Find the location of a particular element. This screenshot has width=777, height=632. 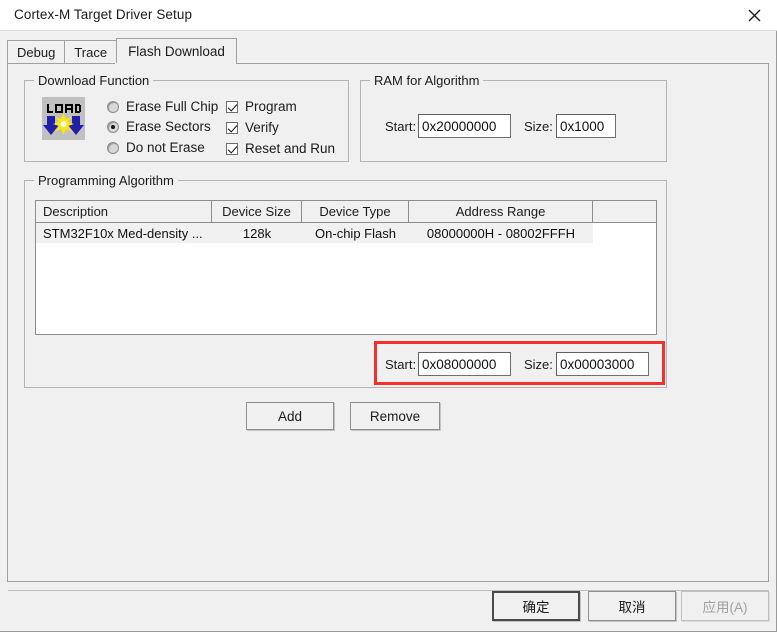

radio-erase-sectors: Erase Sectors is located at coordinates (159, 126).